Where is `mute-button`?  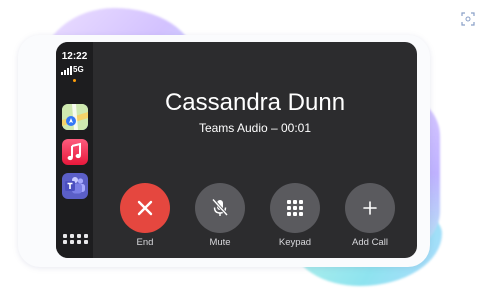
mute-button is located at coordinates (220, 208).